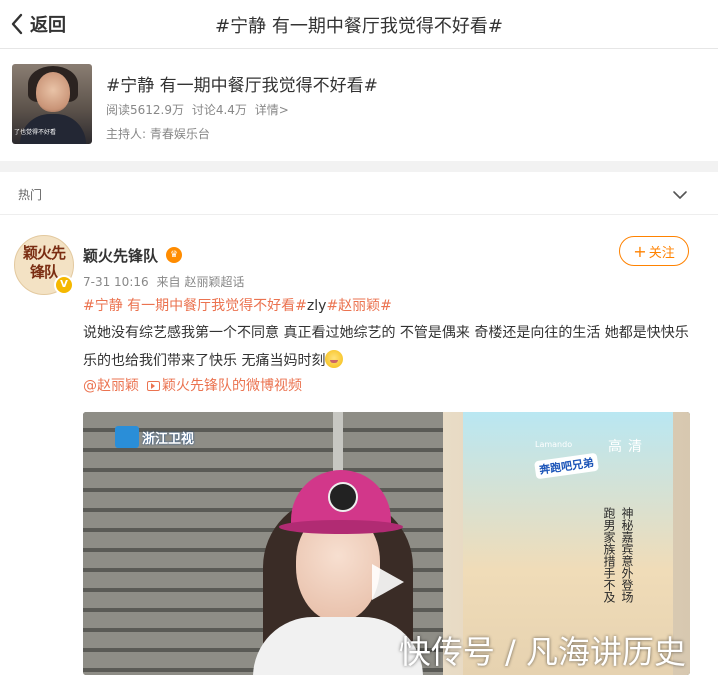 The width and height of the screenshot is (718, 675). Describe the element at coordinates (542, 652) in the screenshot. I see `watermark: 快传号 / 凡海讲历史` at that location.